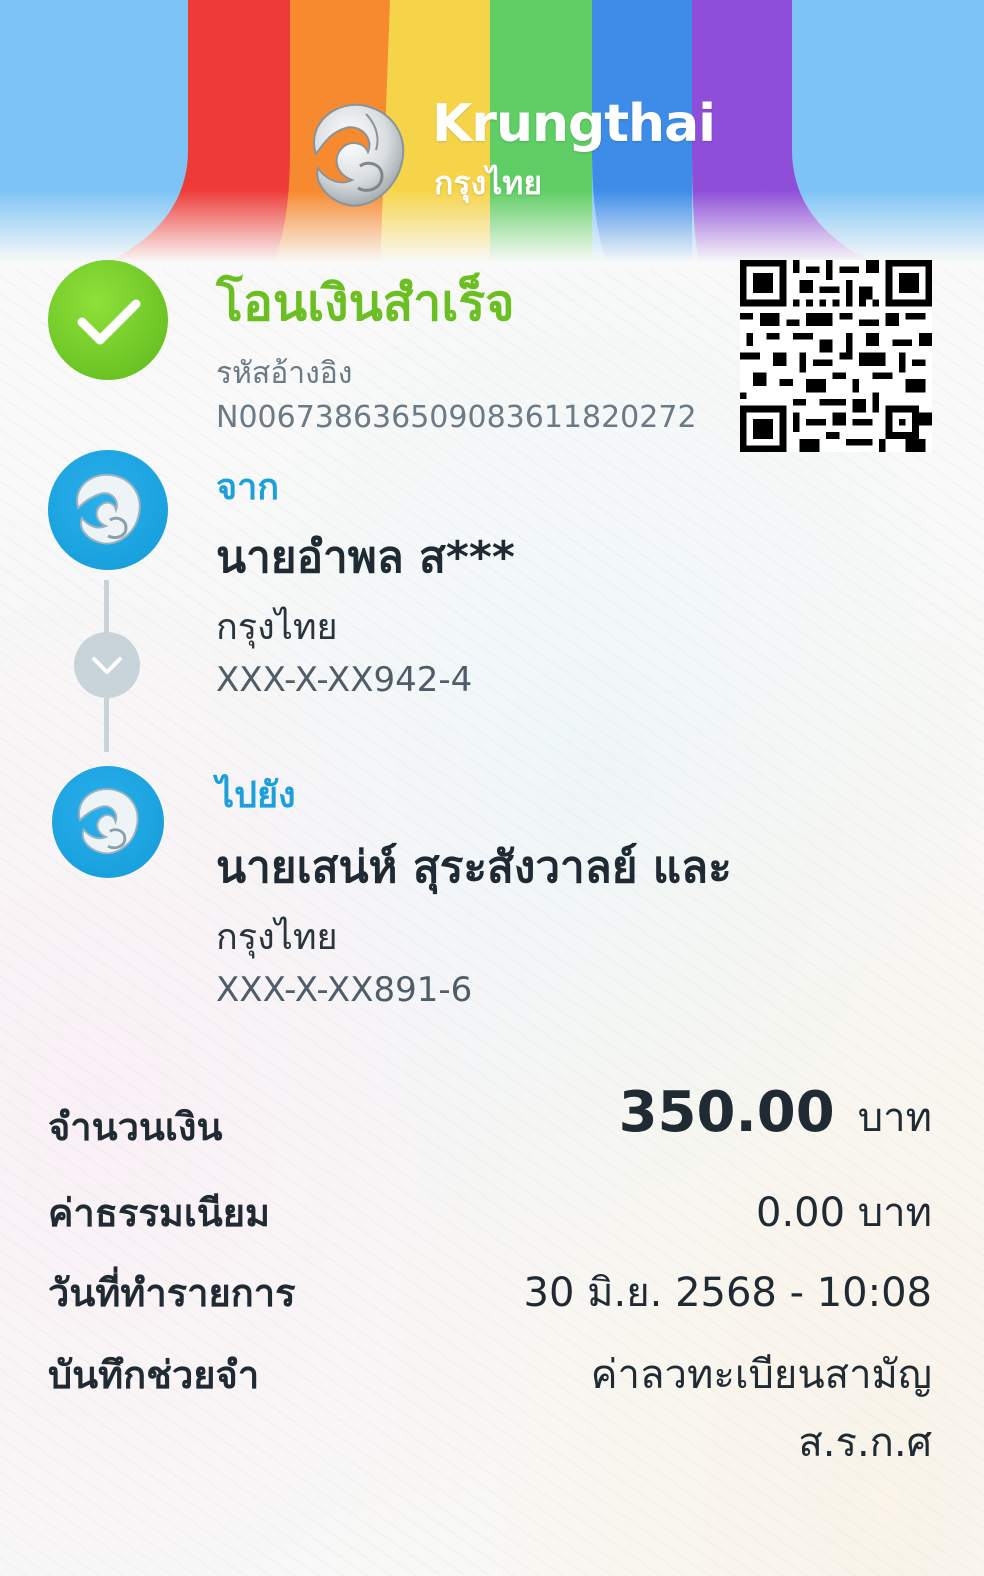  What do you see at coordinates (154, 1375) in the screenshot?
I see `memo-label: บันทึกช่วยจำ` at bounding box center [154, 1375].